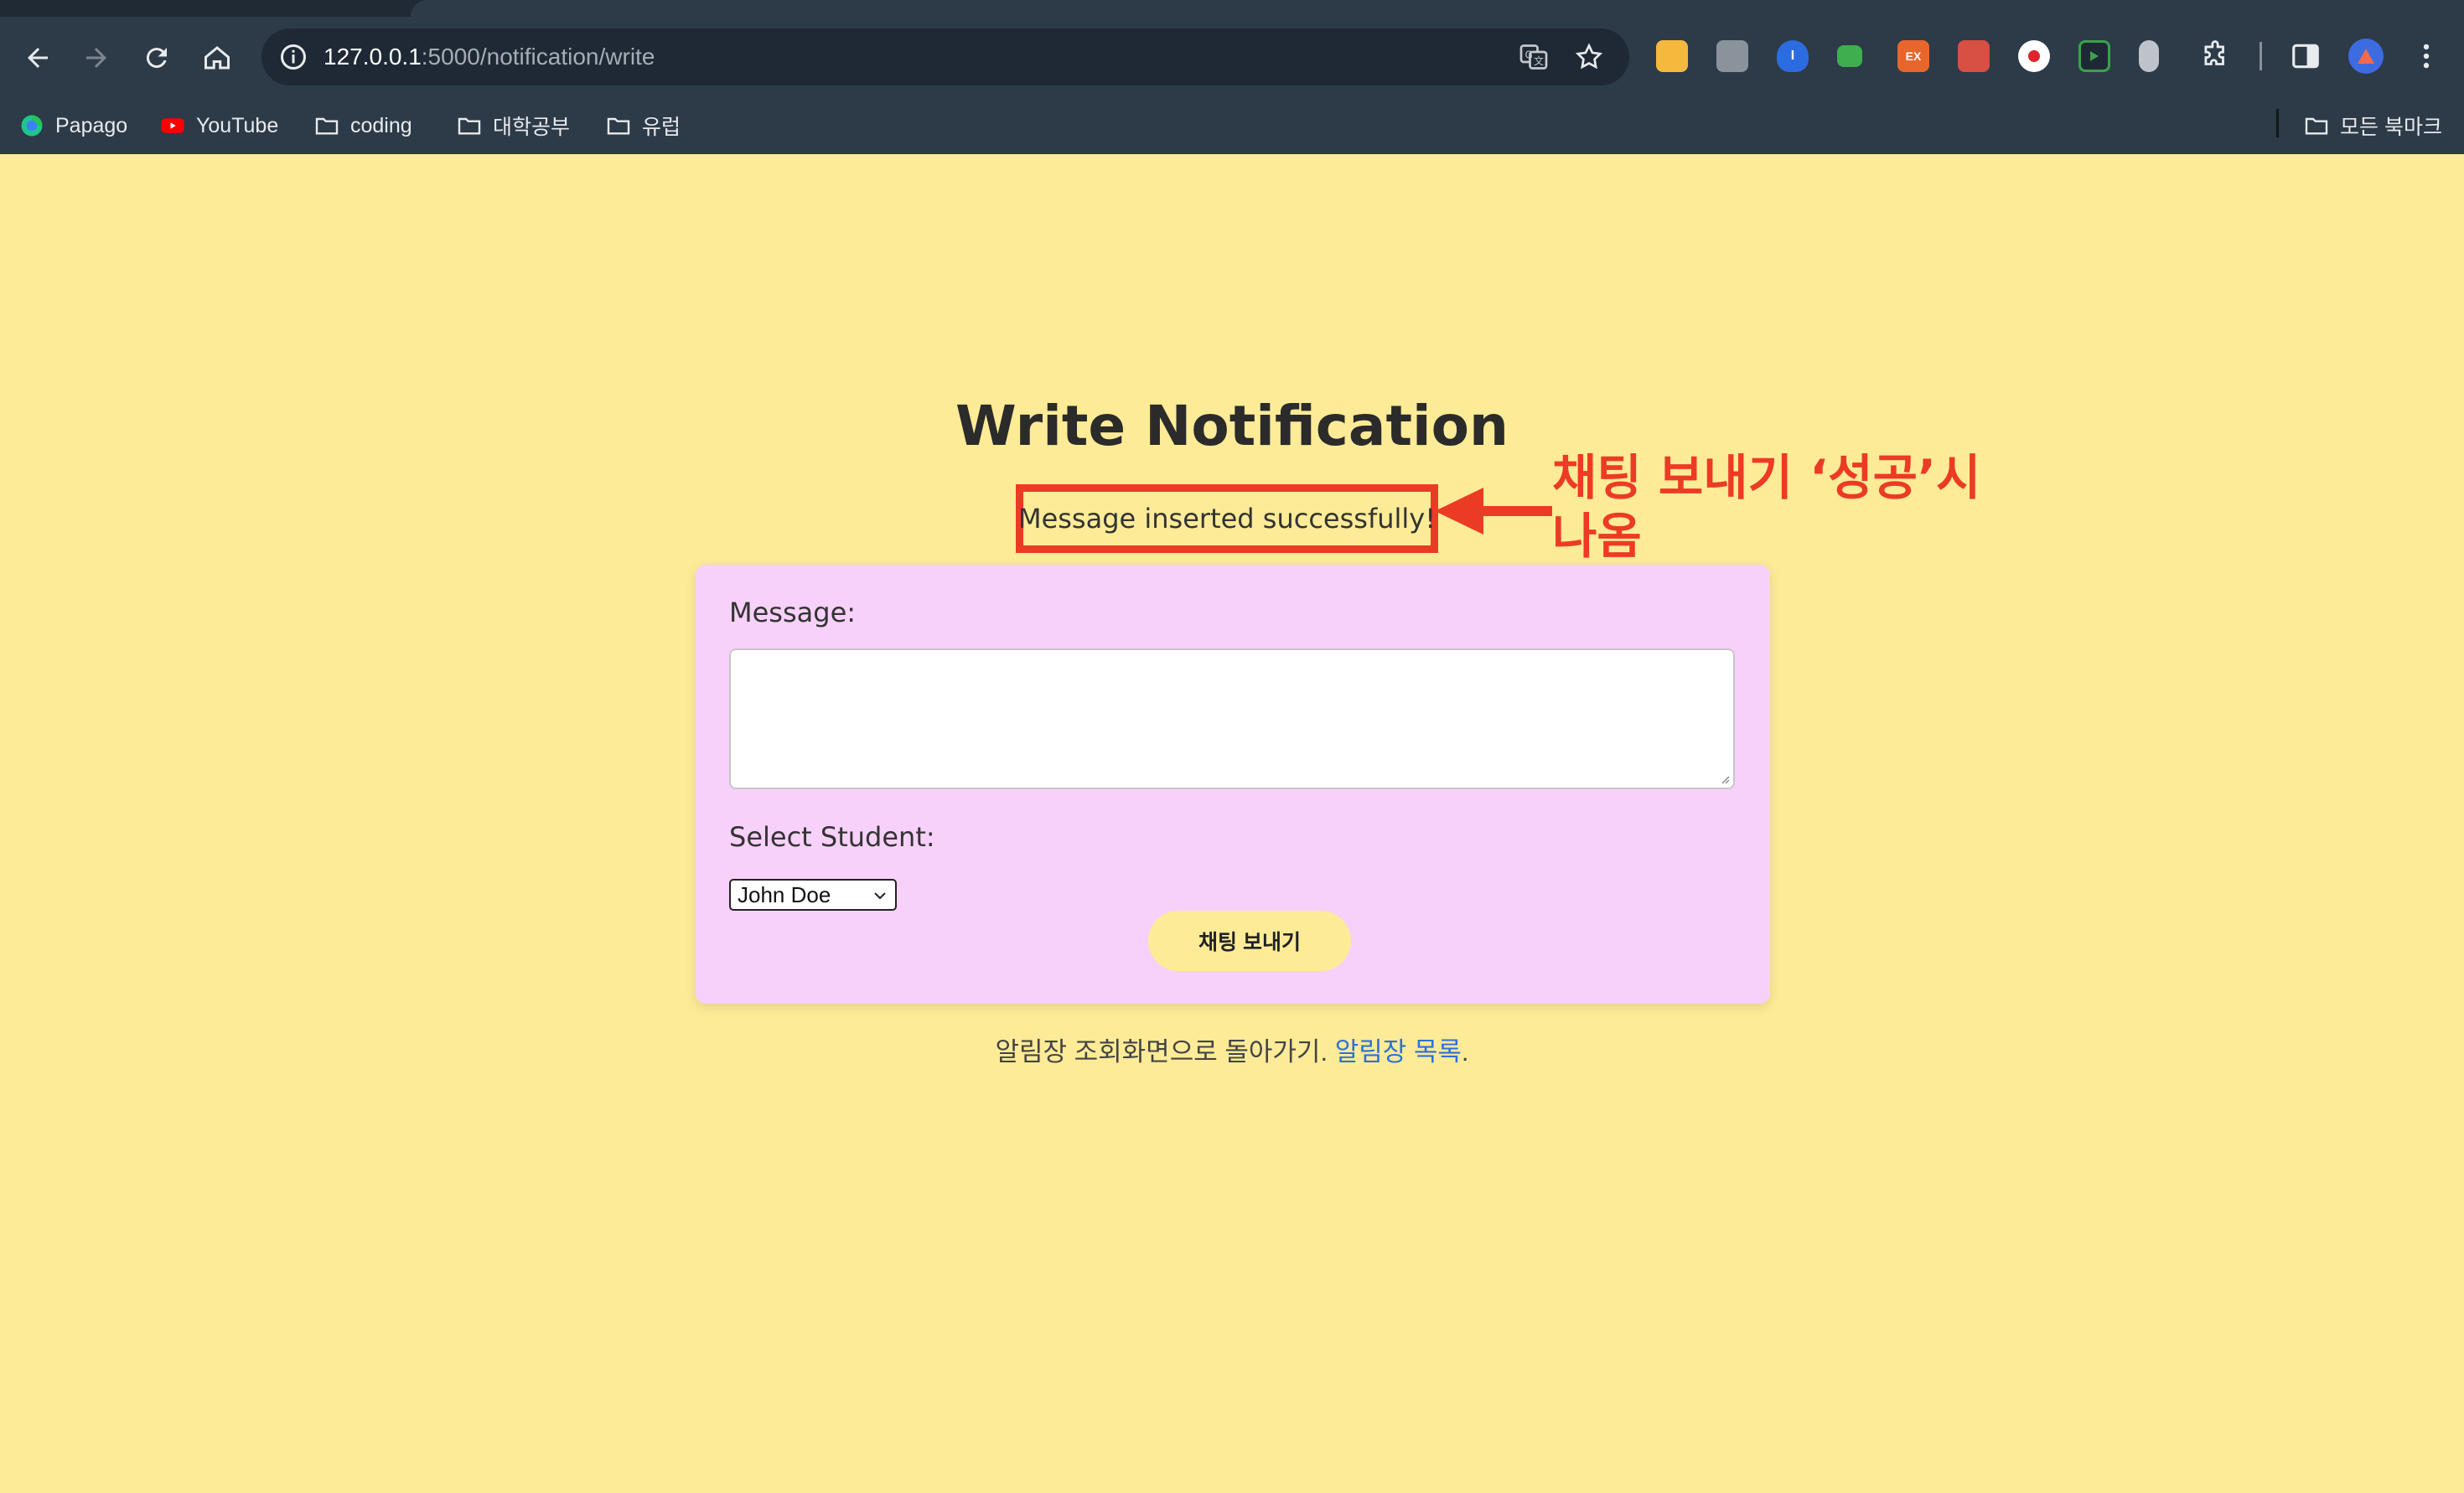  I want to click on extension-ex-icon: EX, so click(1913, 56).